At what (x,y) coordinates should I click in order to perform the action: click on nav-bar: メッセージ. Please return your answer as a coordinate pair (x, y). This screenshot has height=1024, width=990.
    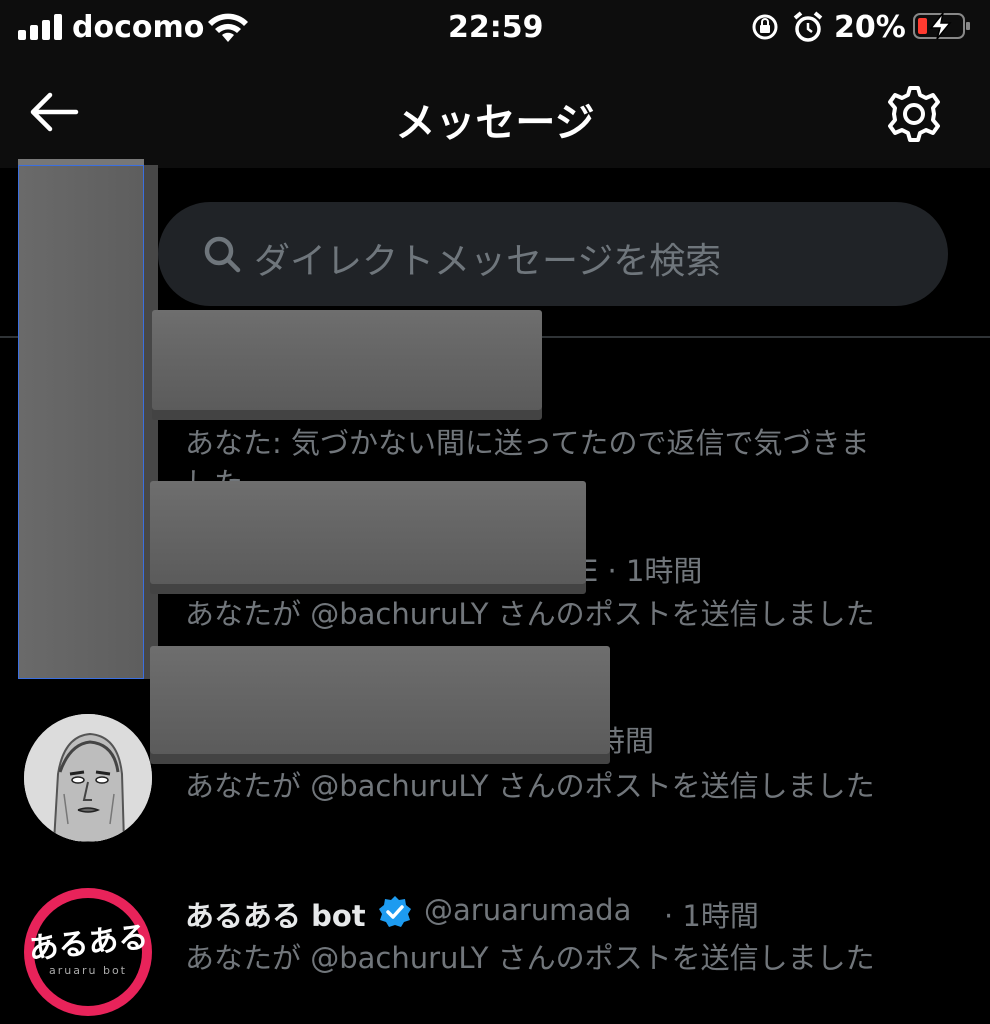
    Looking at the image, I should click on (495, 114).